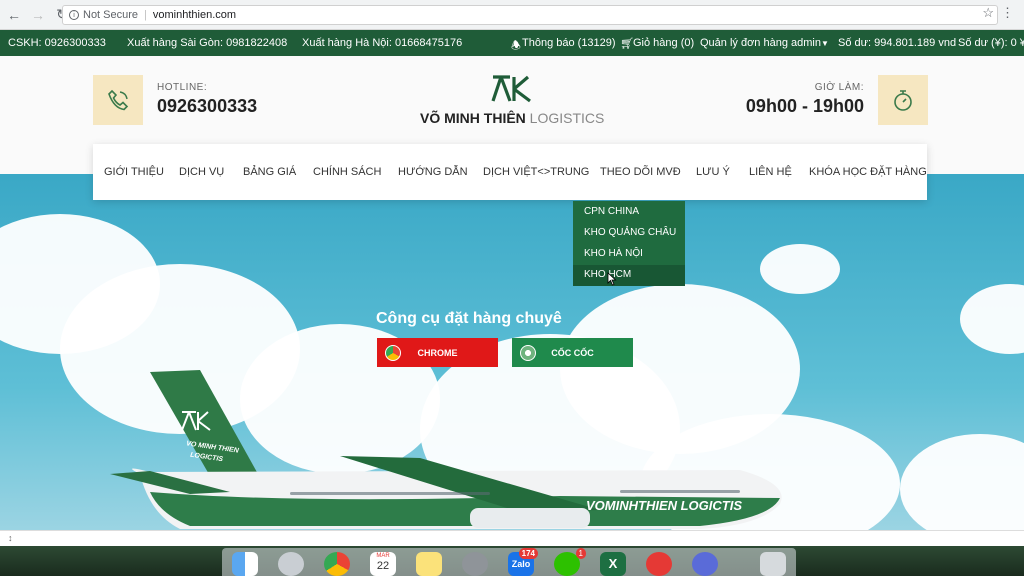  I want to click on forward-icon: →, so click(38, 15).